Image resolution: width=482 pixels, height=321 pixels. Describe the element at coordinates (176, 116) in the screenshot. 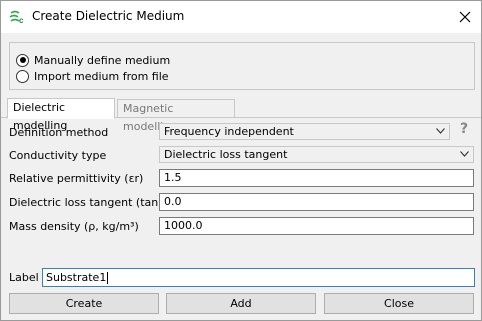

I see `tab-magnetic-modelling: Magnetic modelling` at that location.